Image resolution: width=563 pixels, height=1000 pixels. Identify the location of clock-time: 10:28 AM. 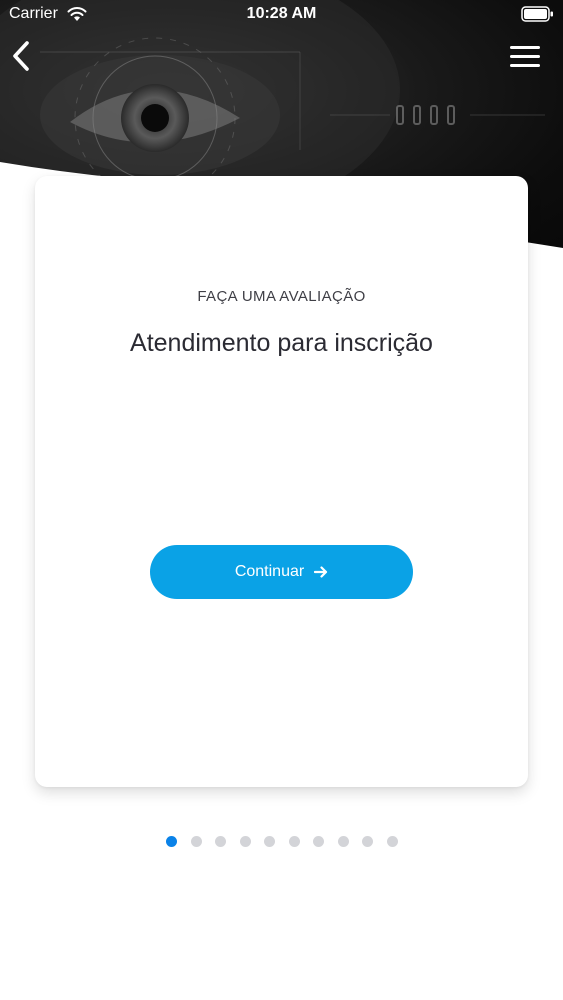
(281, 13).